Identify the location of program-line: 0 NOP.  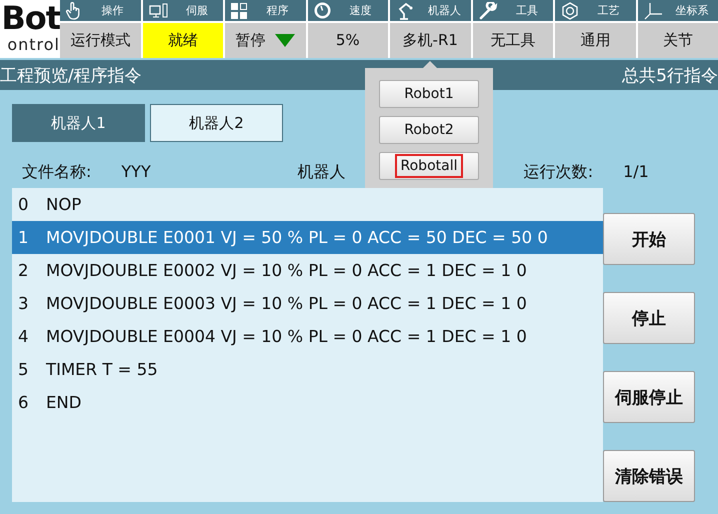
(307, 204).